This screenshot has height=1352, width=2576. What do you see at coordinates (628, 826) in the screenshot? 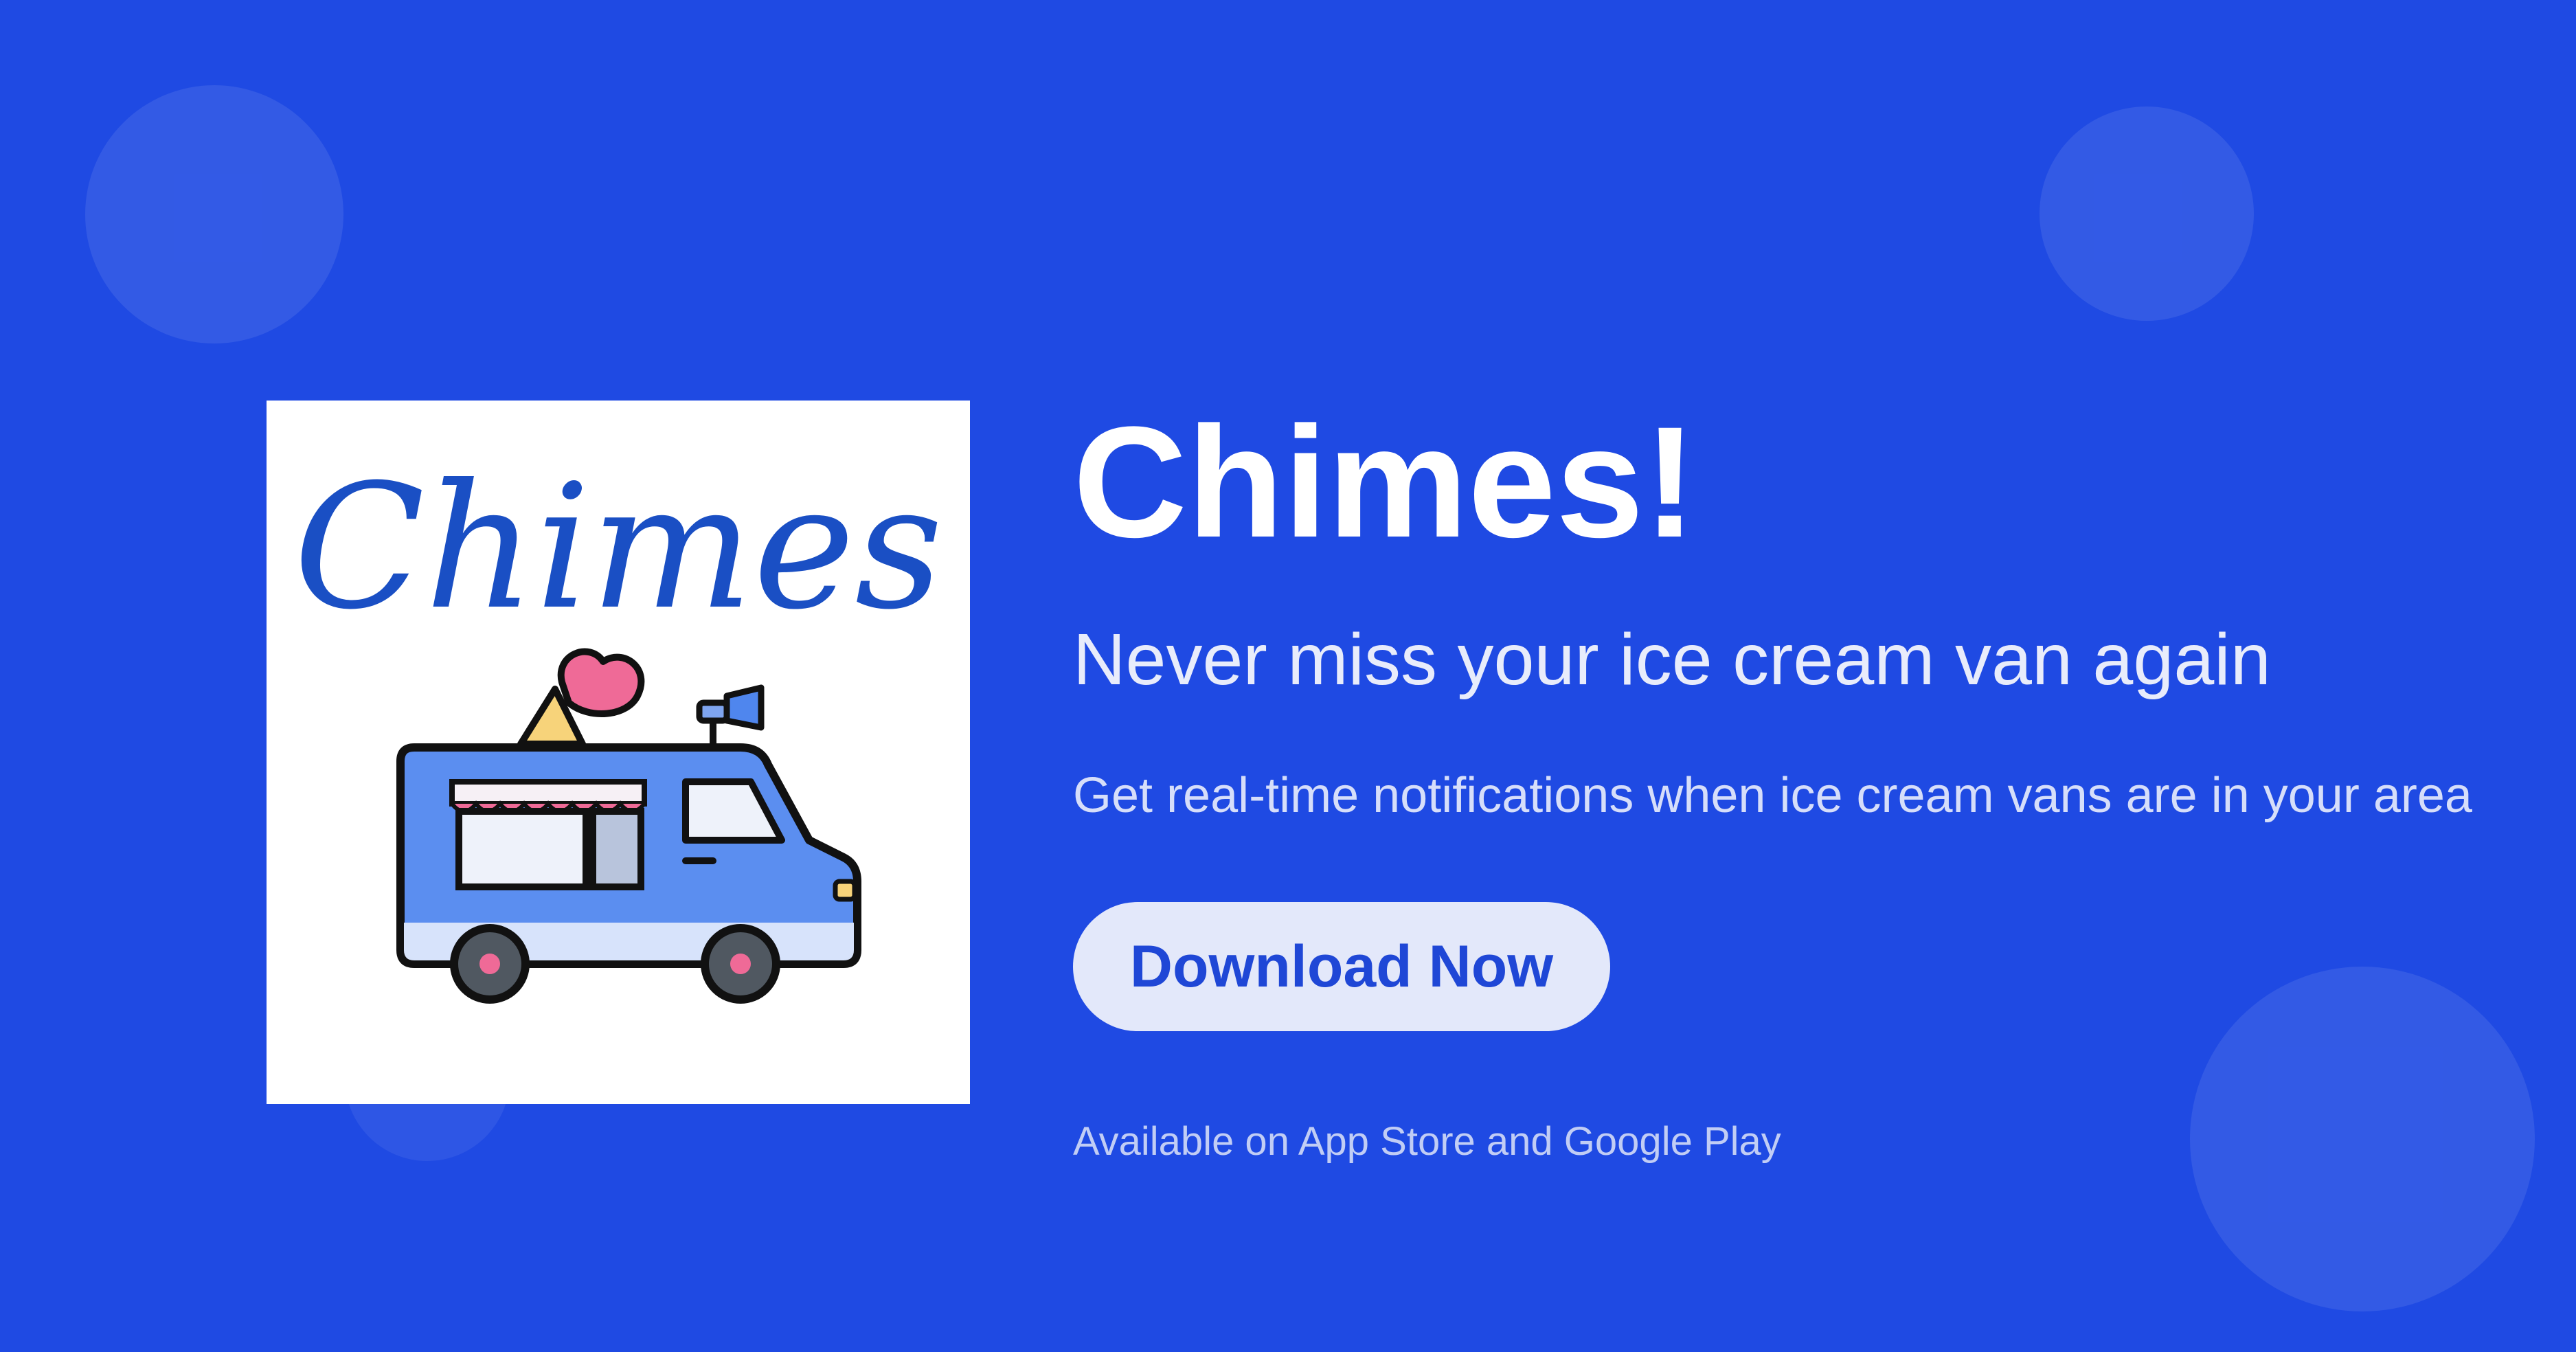
I see `ice-cream-van-icon` at bounding box center [628, 826].